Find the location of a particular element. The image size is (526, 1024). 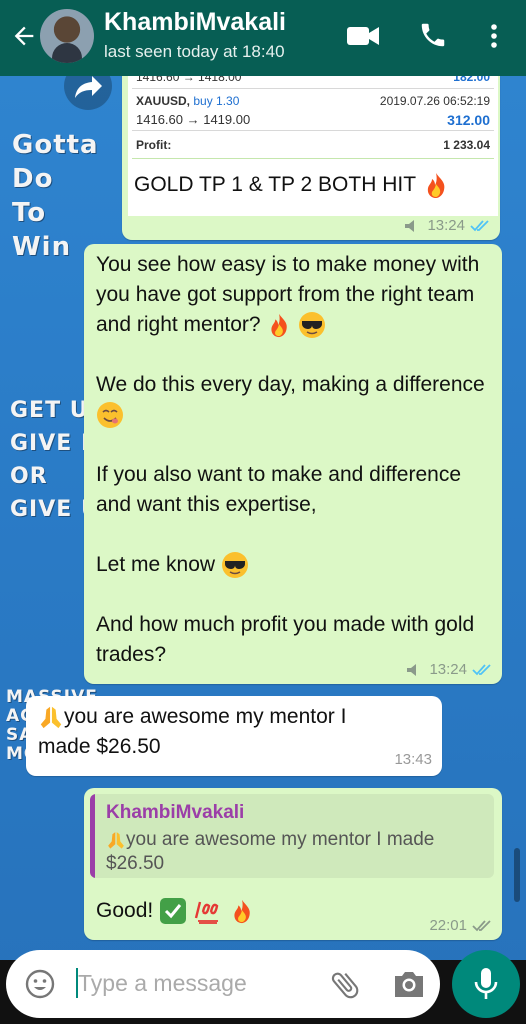

message-meta: 22:01 is located at coordinates (460, 925).